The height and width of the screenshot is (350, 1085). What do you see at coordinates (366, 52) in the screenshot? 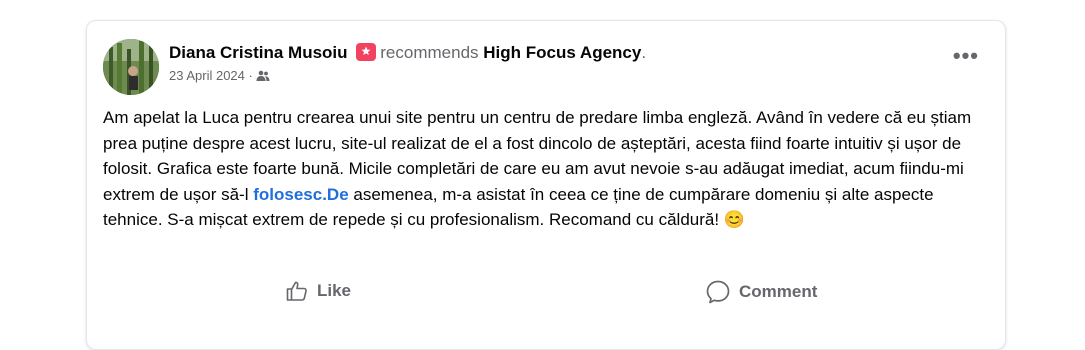
I see `recommend-icon` at bounding box center [366, 52].